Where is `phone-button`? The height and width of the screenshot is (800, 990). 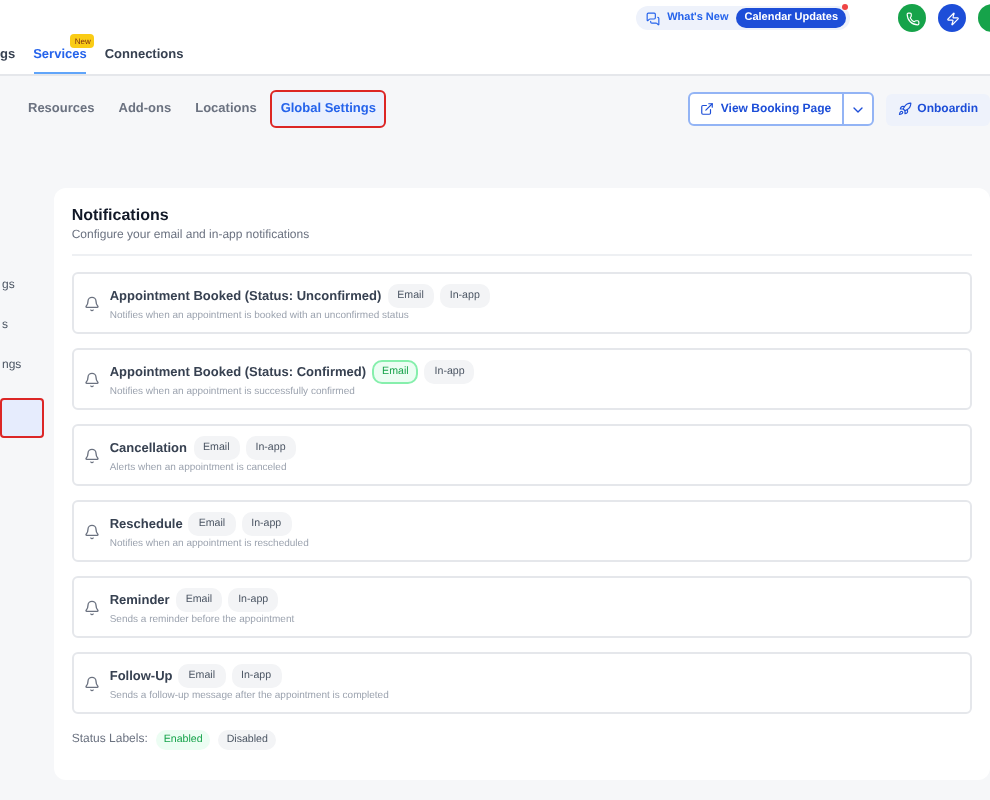
phone-button is located at coordinates (912, 18).